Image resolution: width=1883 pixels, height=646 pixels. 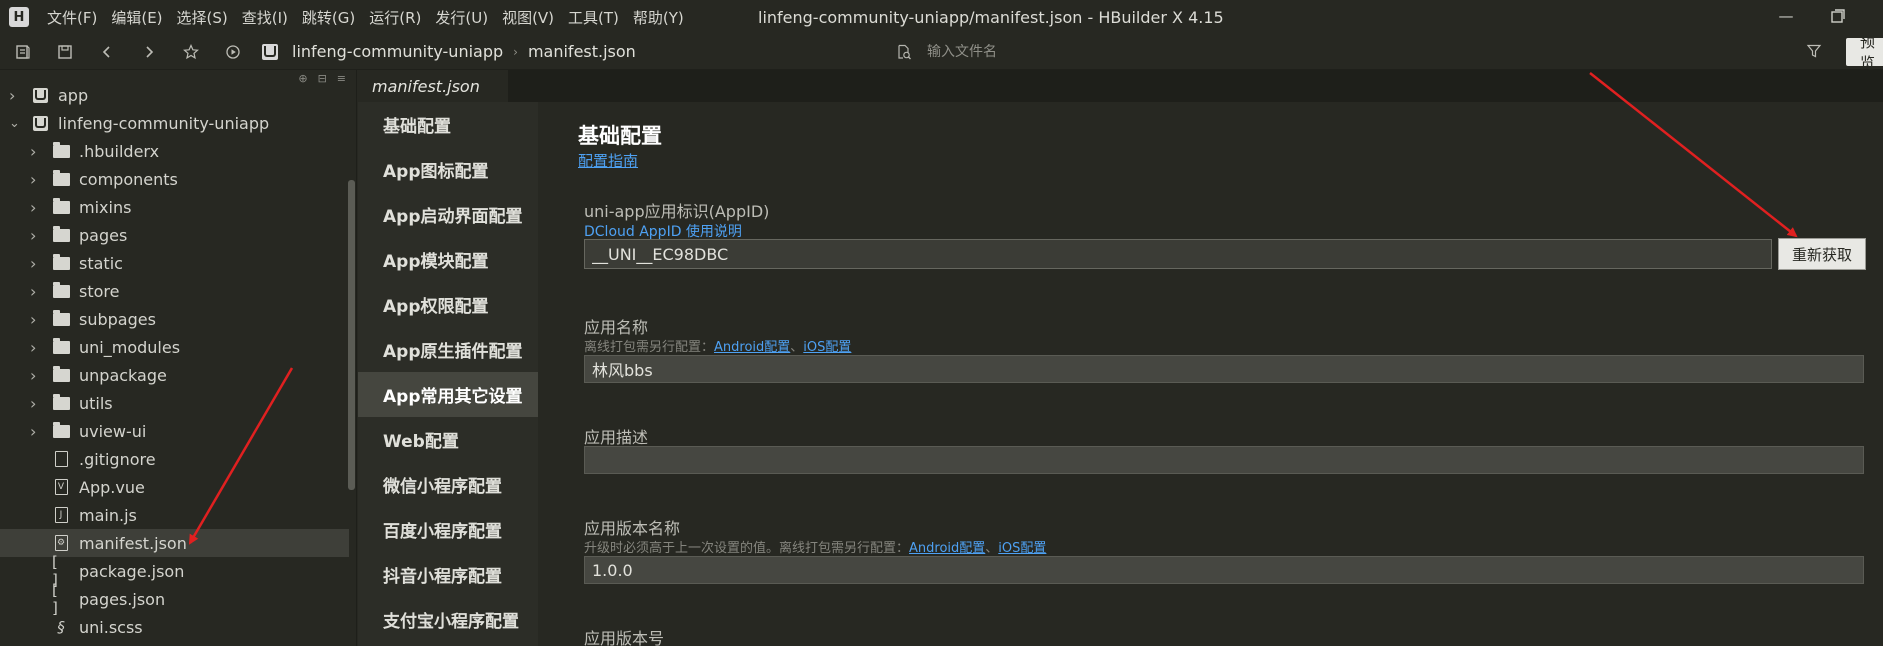 What do you see at coordinates (1786, 16) in the screenshot?
I see `minimize-icon: —` at bounding box center [1786, 16].